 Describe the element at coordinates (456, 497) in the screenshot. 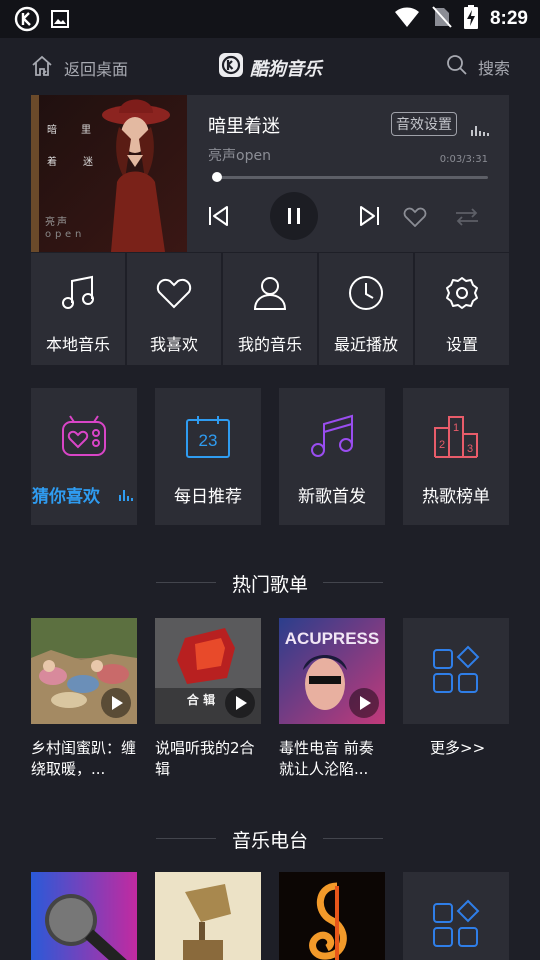

I see `card-label: 热歌榜单` at that location.